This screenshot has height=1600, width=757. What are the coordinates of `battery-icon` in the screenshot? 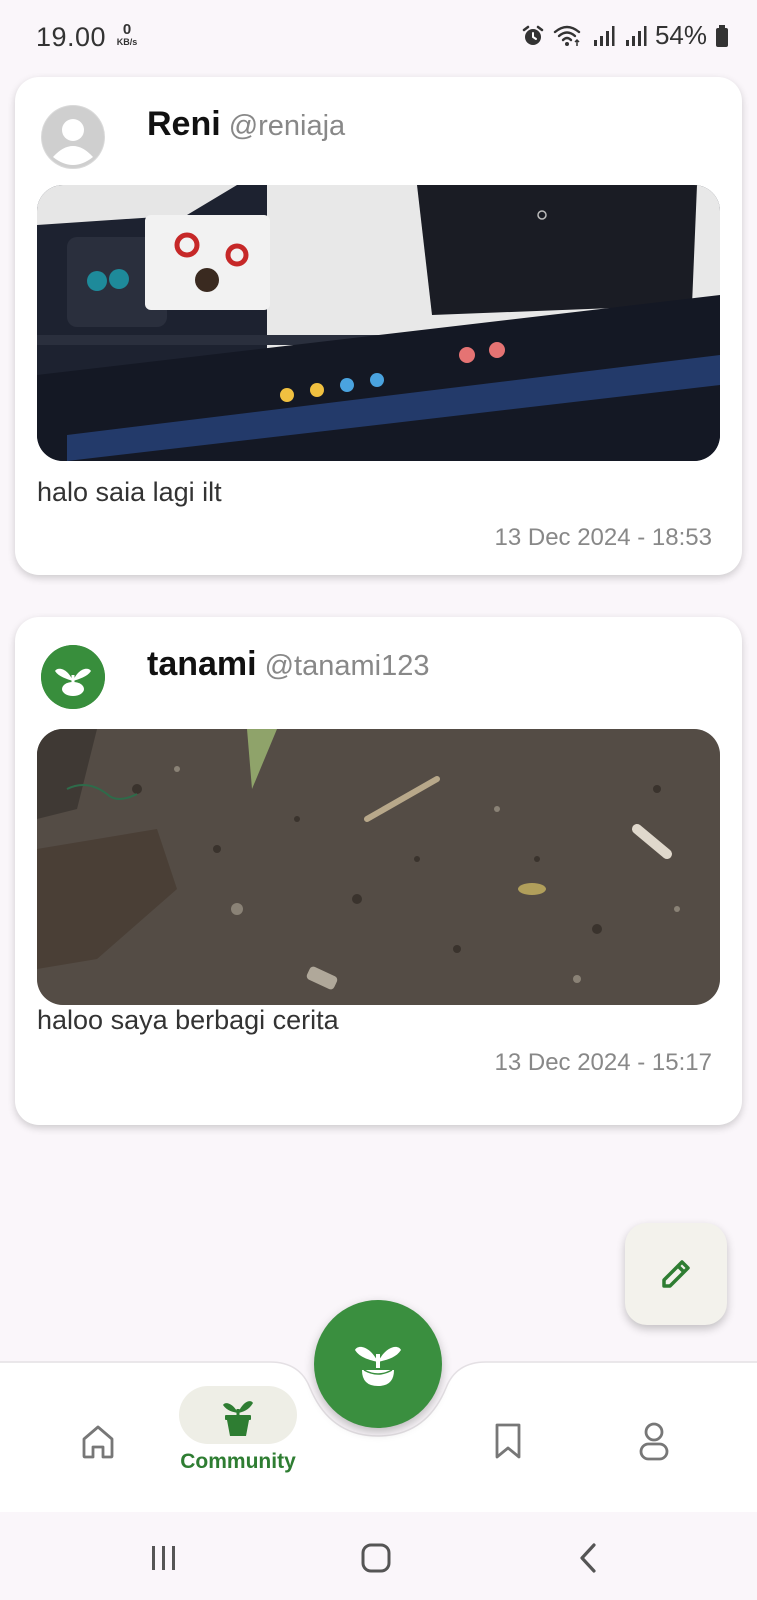 It's located at (722, 35).